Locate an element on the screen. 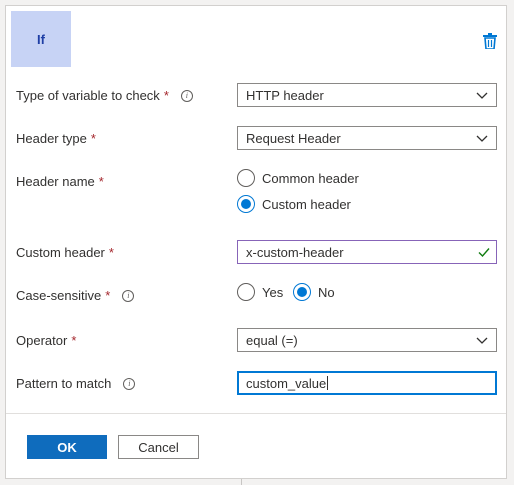  radio-yes-label: Yes is located at coordinates (273, 292).